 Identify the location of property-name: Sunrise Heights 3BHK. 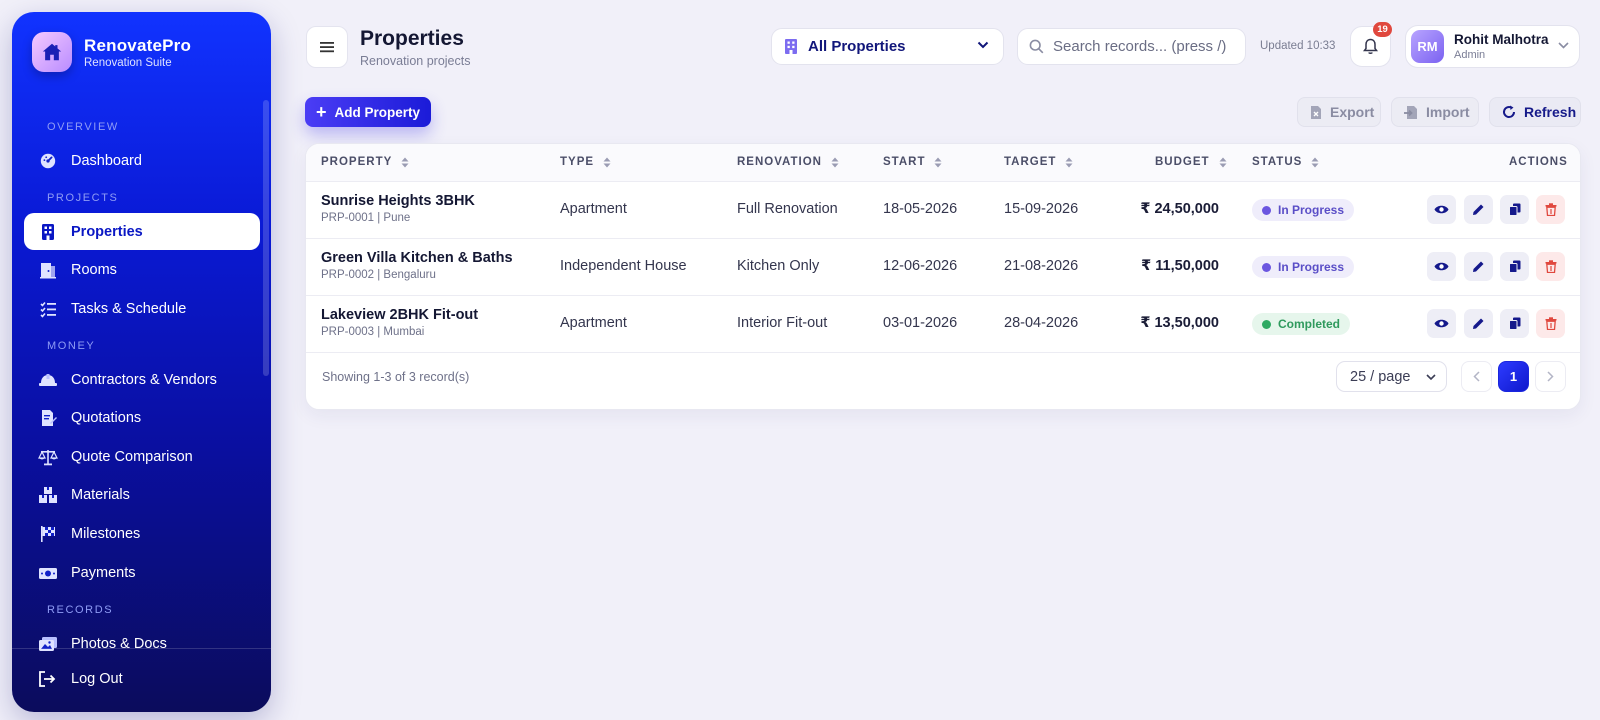
(398, 201).